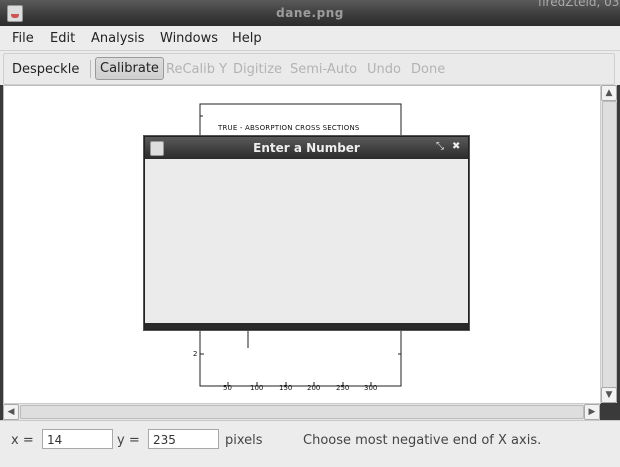  I want to click on dialog-titlebar: Enter a Number ⤡ ✖, so click(306, 148).